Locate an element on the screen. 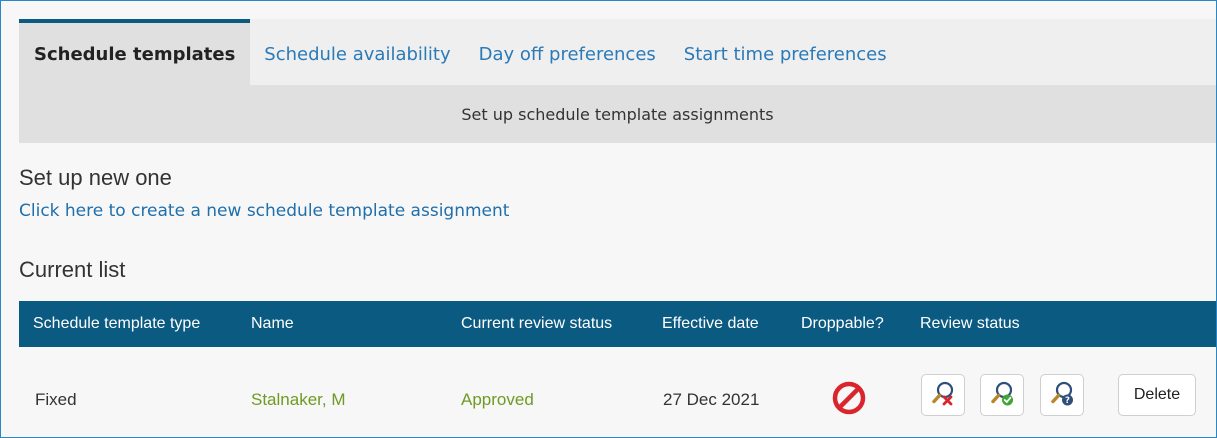 The height and width of the screenshot is (438, 1217). review-reject-button is located at coordinates (943, 395).